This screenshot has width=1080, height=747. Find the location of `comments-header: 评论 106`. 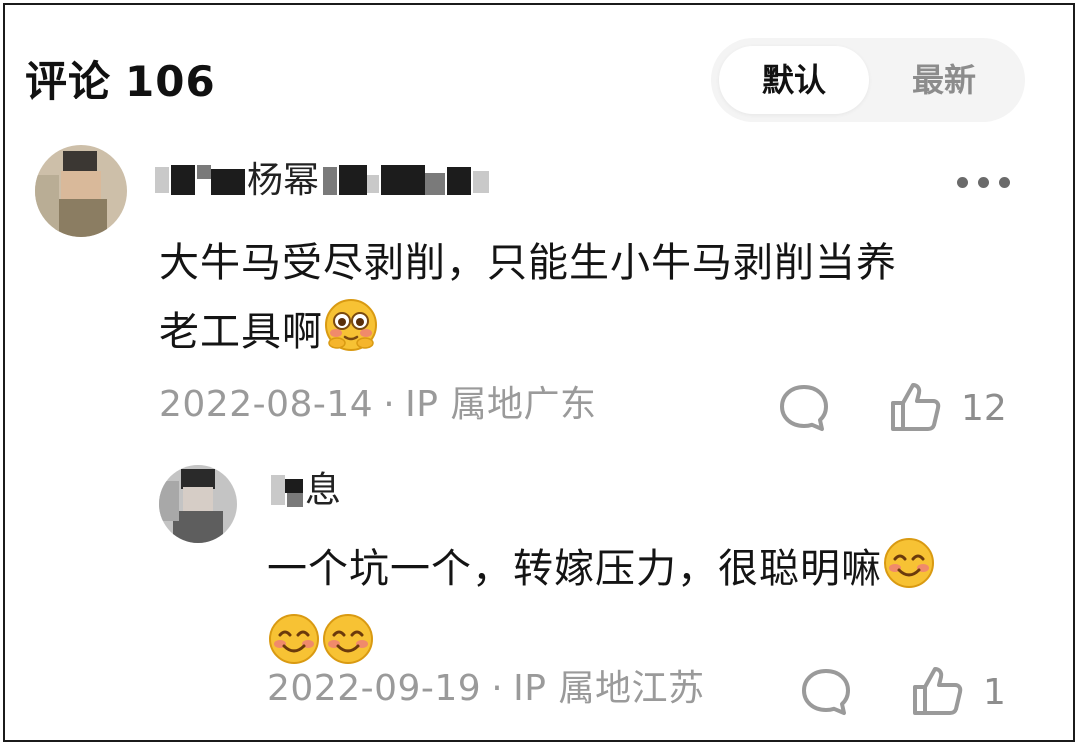

comments-header: 评论 106 is located at coordinates (120, 82).